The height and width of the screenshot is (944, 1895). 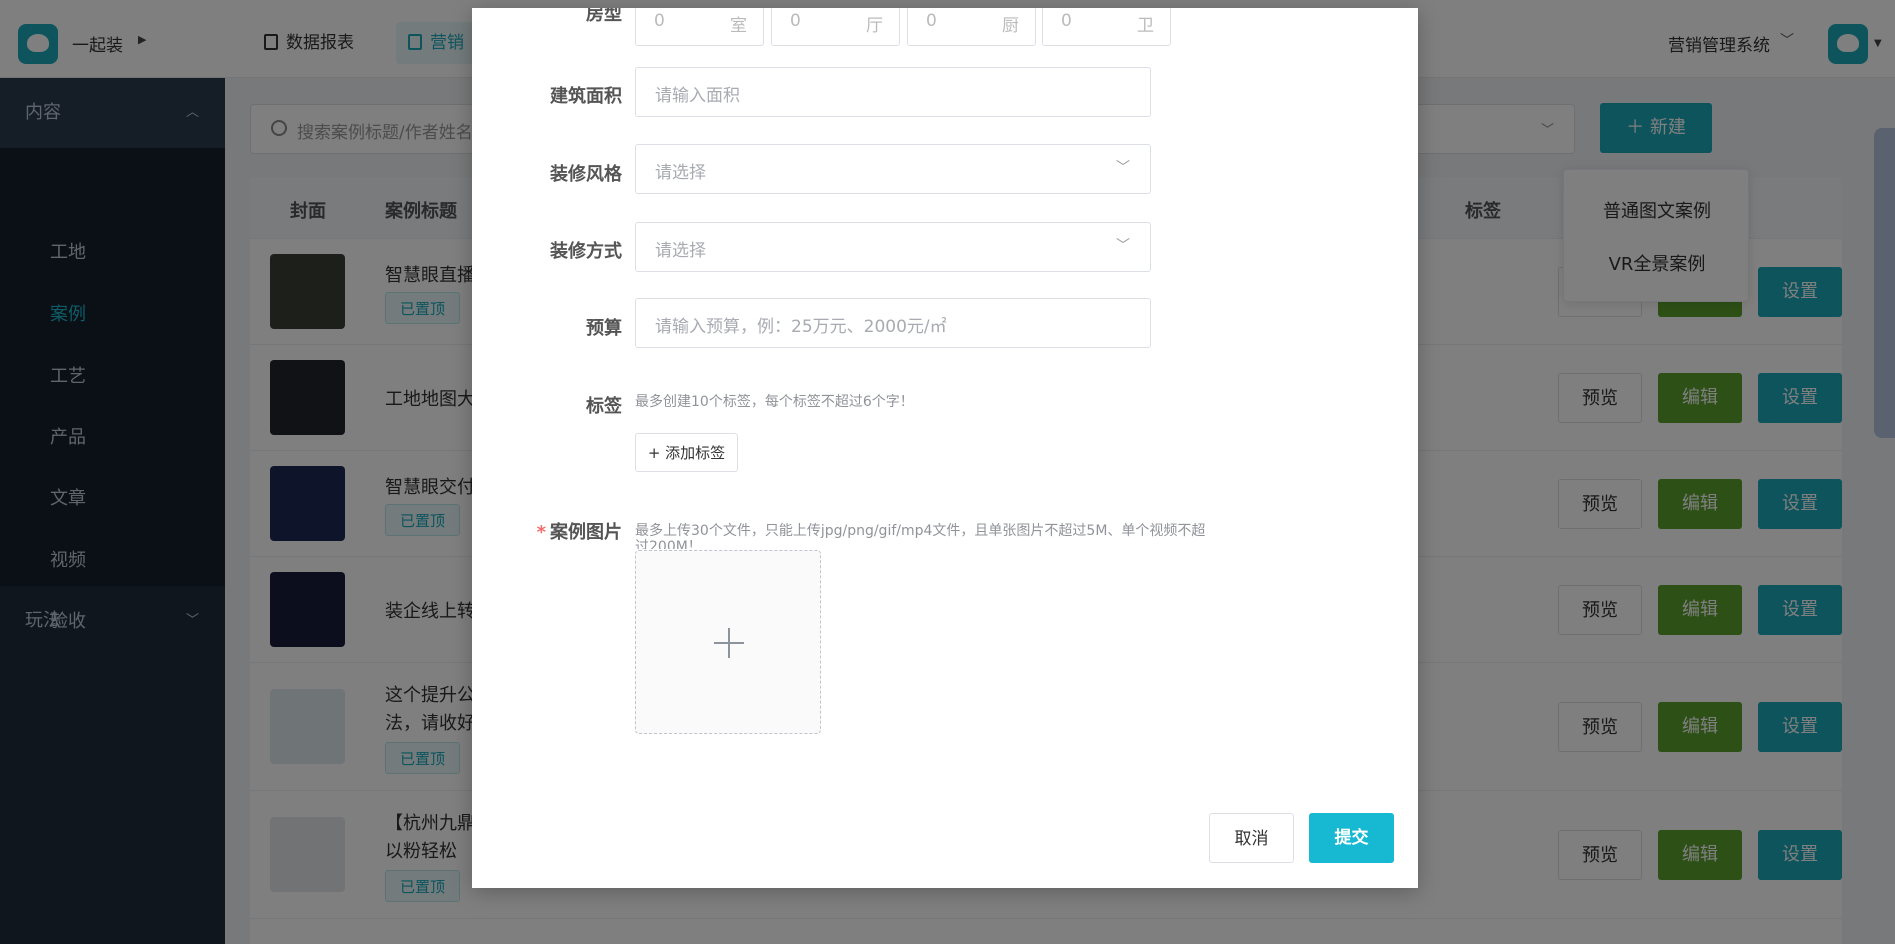 I want to click on floating-side-toolbar, so click(x=1884, y=283).